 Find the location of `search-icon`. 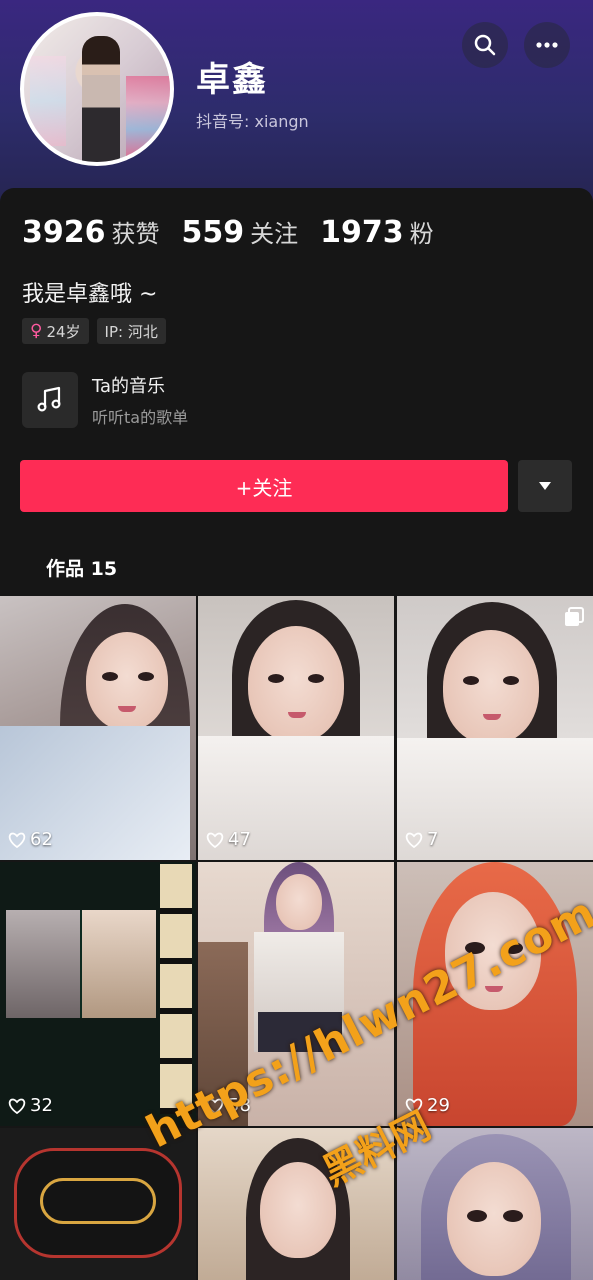

search-icon is located at coordinates (485, 45).